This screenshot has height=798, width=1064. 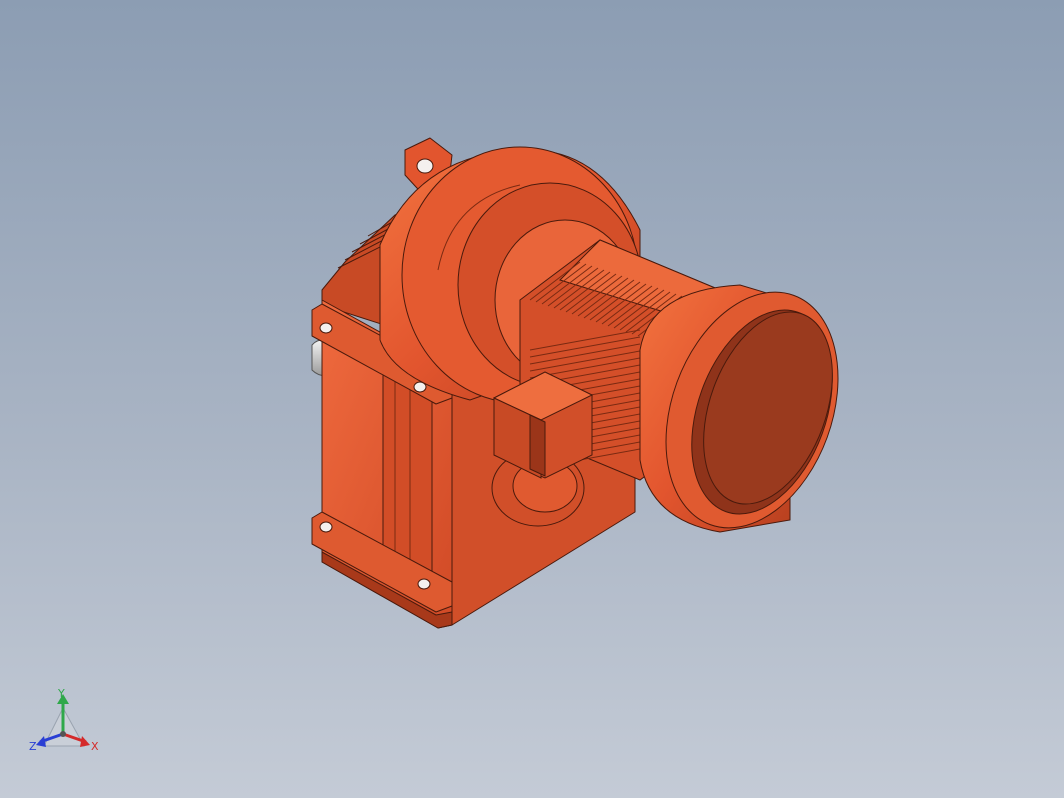 I want to click on x-axis-arrow, so click(x=85, y=741).